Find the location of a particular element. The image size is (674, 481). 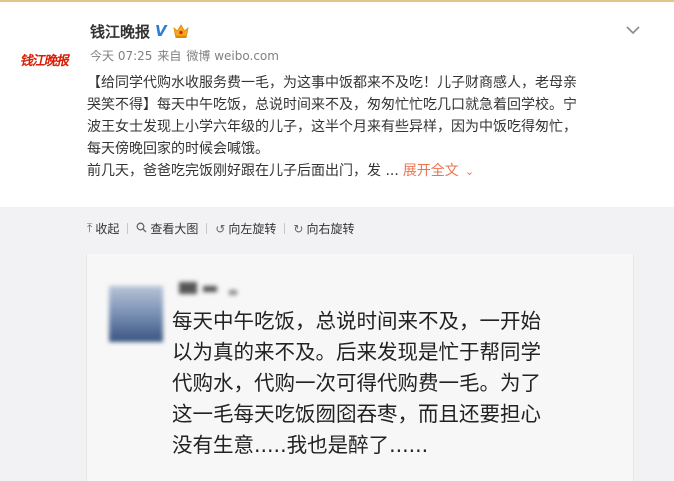

rotate-right-button: ↻ 向右旋转 is located at coordinates (323, 228).